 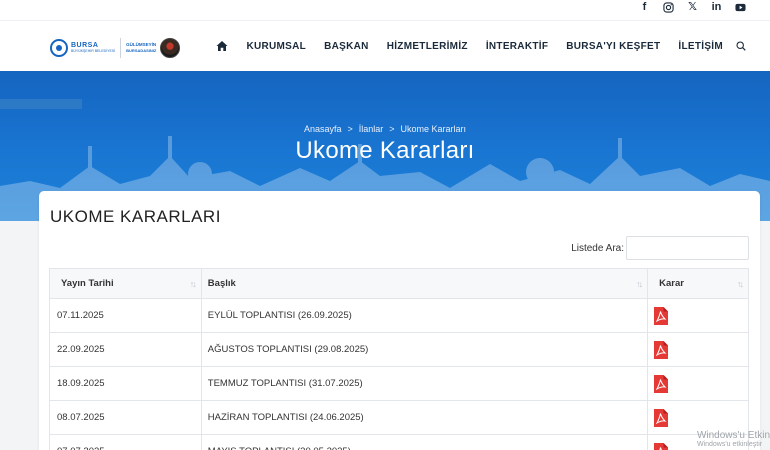 I want to click on column-header-title: Başlık ↑↓, so click(x=425, y=283).